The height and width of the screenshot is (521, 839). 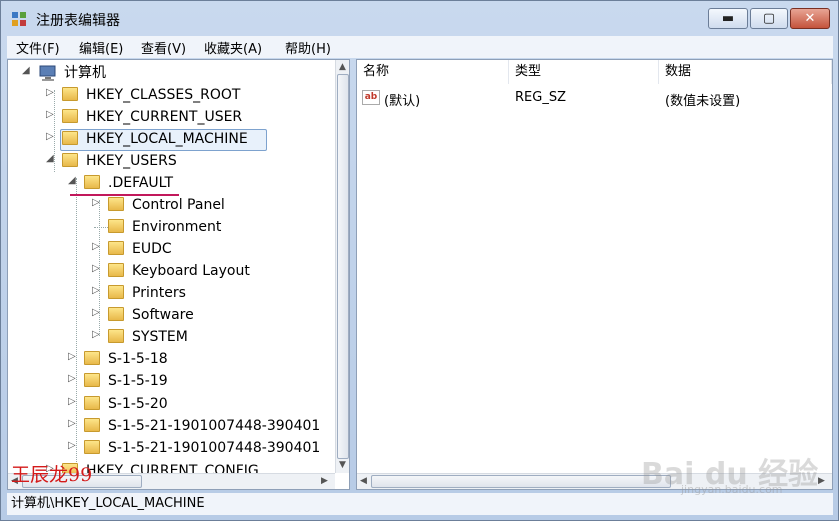 What do you see at coordinates (200, 404) in the screenshot?
I see `tree-item-s-1-5-20: ▷ S-1-5-20` at bounding box center [200, 404].